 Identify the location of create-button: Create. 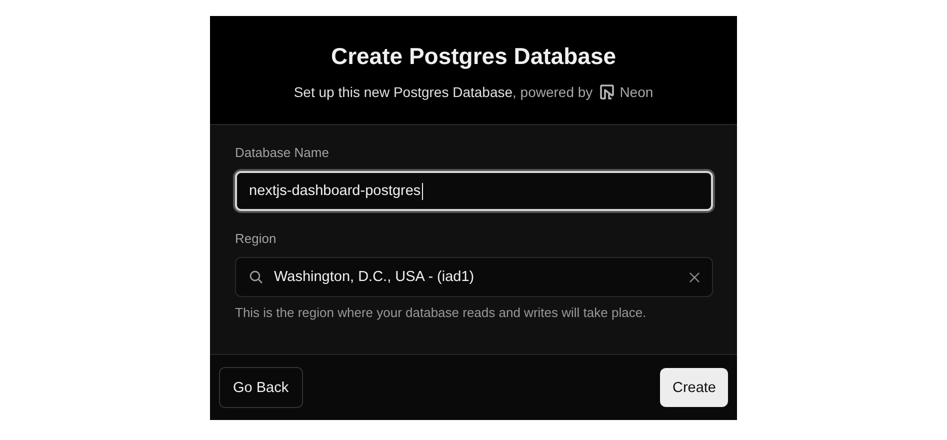
(694, 387).